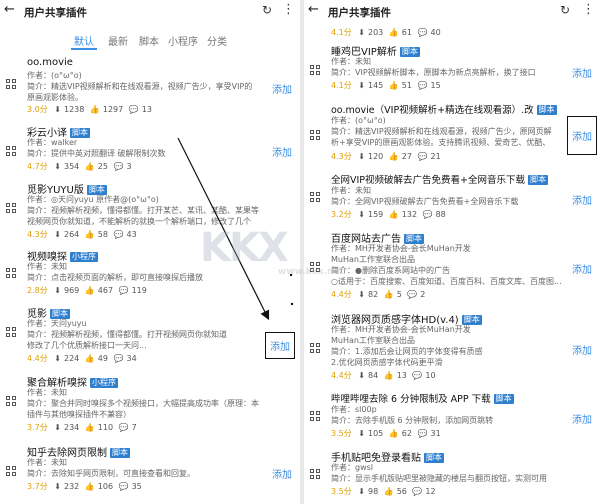 The height and width of the screenshot is (504, 600). I want to click on filter-tabs: 默认 最新 脚本 小程序 分类, so click(150, 40).